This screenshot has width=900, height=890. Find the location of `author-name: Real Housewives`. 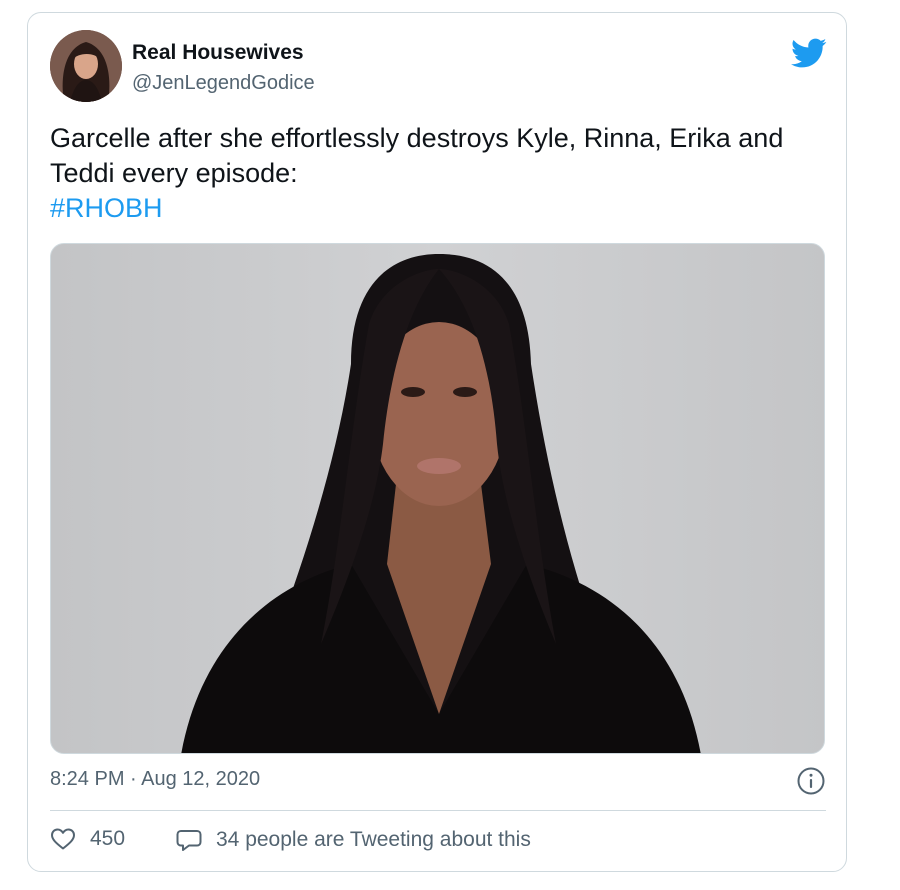

author-name: Real Housewives is located at coordinates (218, 53).